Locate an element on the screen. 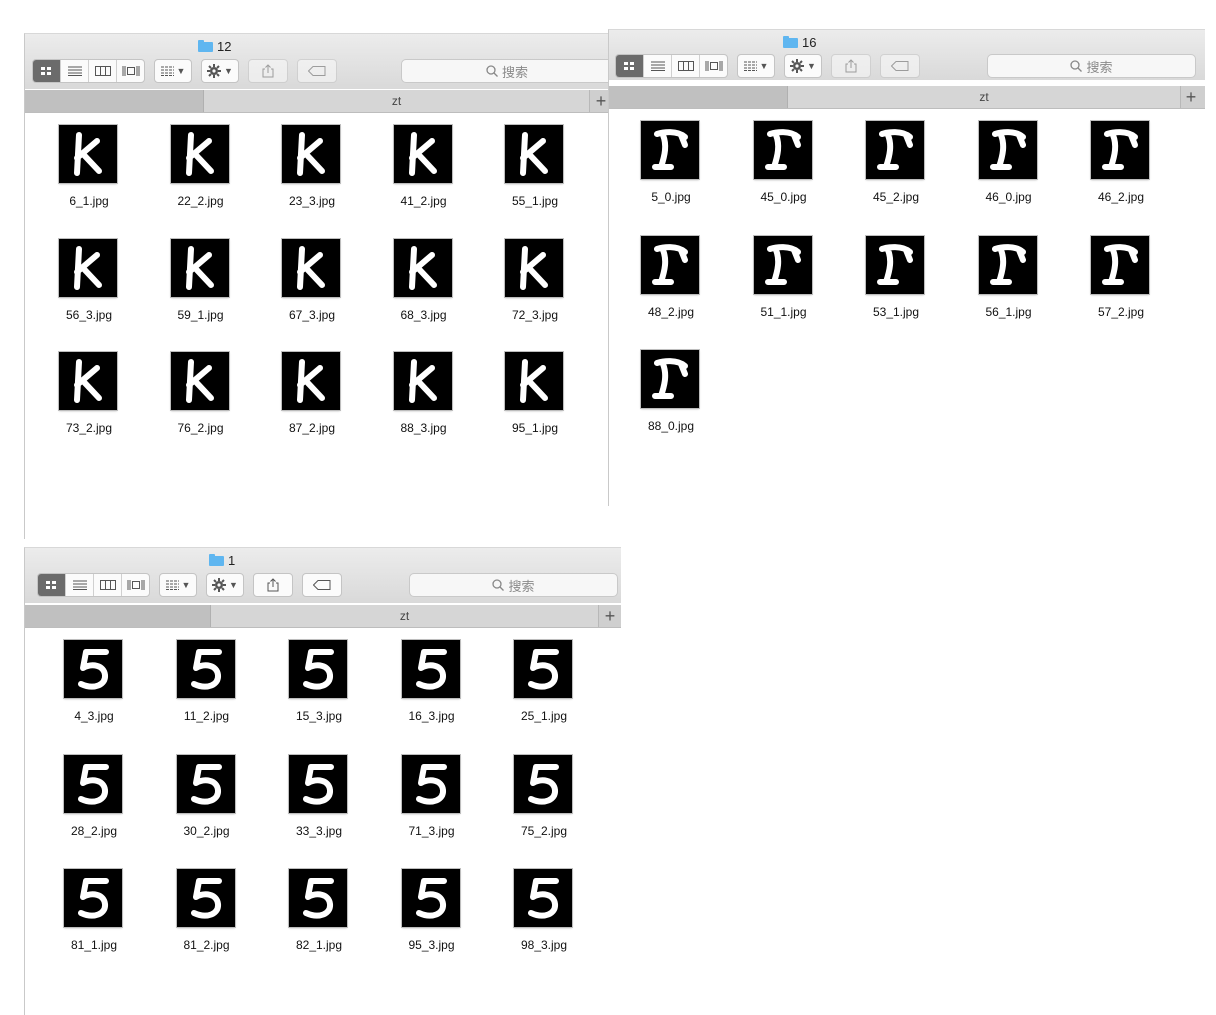  file-item: 5_0.jpg is located at coordinates (671, 159).